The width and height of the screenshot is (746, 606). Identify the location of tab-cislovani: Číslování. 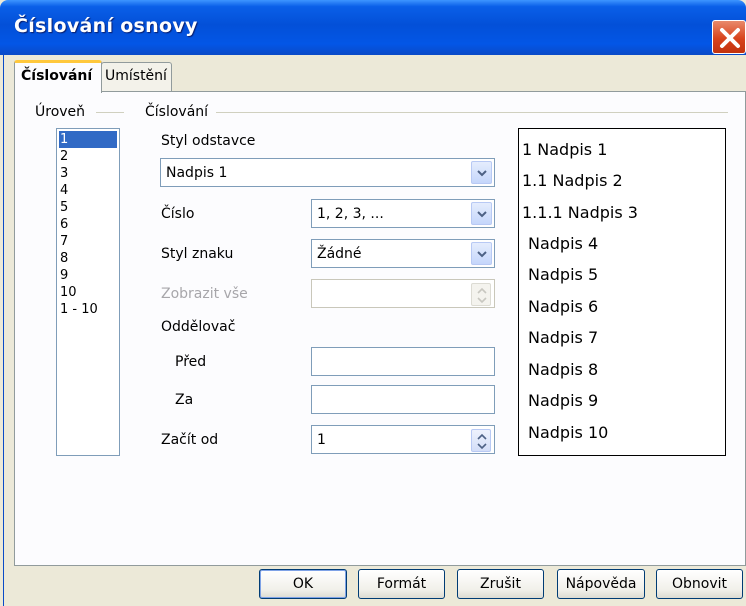
(58, 76).